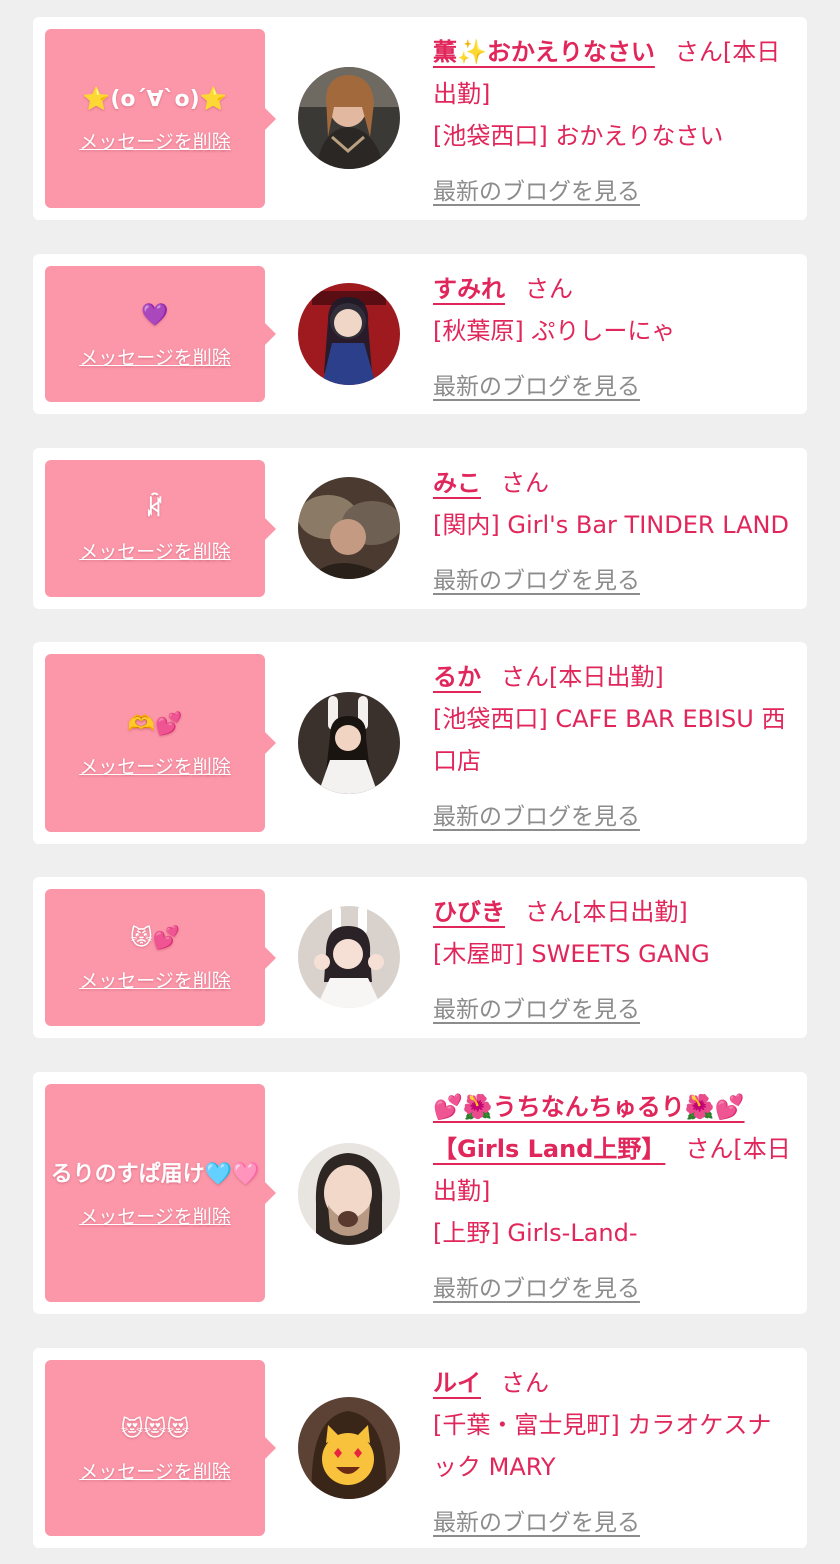  I want to click on cast-info: ルイ さん [千葉・富士見町] カラオケスナック MARY 最新のブログを見る, so click(614, 1453).